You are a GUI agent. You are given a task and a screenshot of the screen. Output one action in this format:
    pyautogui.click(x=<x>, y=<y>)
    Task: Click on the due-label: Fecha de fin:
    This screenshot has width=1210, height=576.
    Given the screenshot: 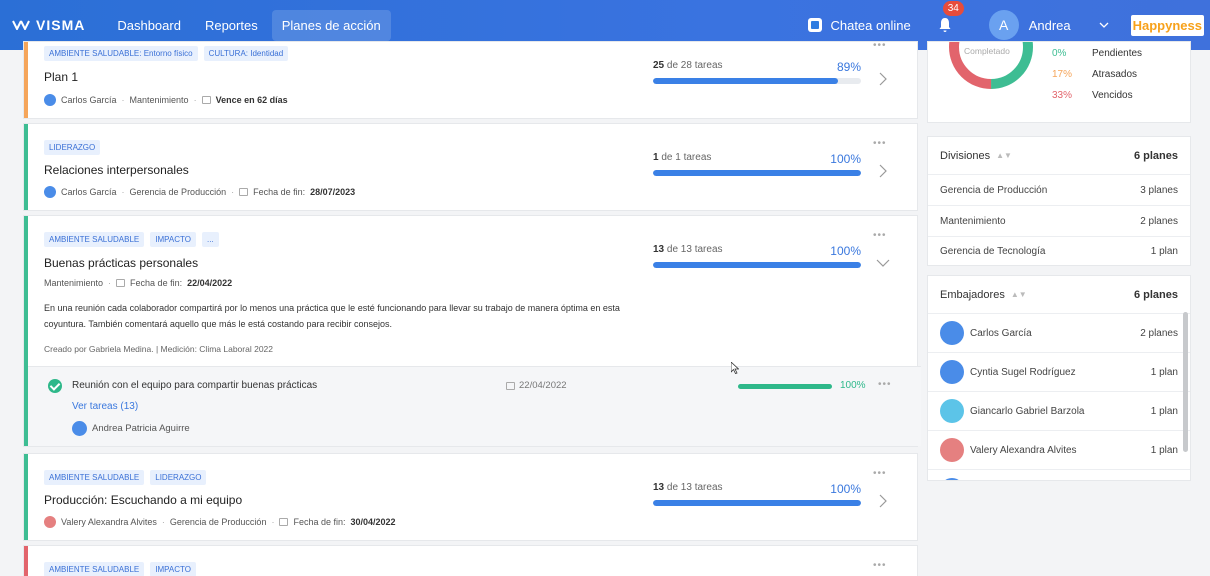 What is the action you would take?
    pyautogui.click(x=279, y=192)
    